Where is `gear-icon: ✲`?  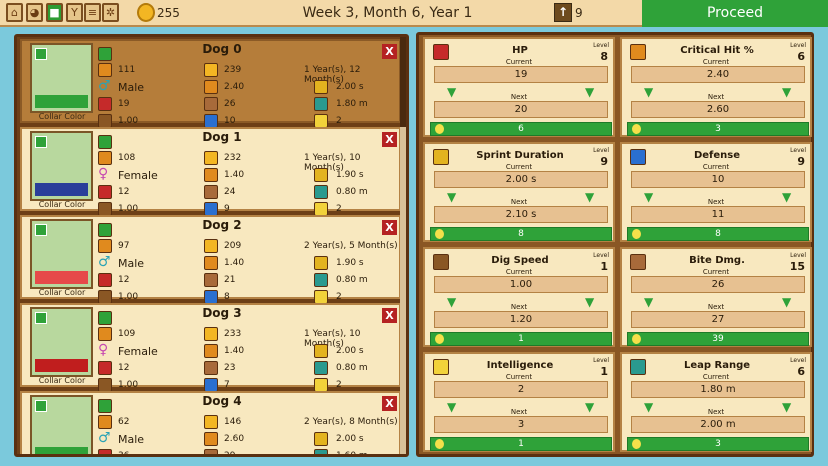 gear-icon: ✲ is located at coordinates (110, 12).